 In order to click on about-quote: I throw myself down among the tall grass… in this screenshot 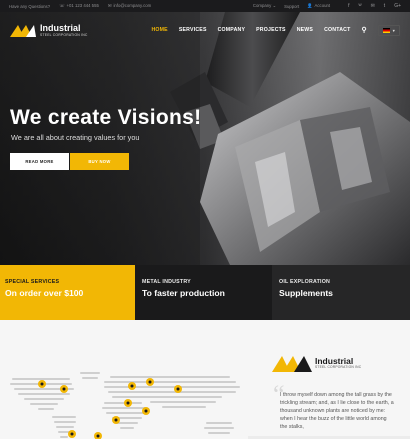, I will do `click(337, 411)`.